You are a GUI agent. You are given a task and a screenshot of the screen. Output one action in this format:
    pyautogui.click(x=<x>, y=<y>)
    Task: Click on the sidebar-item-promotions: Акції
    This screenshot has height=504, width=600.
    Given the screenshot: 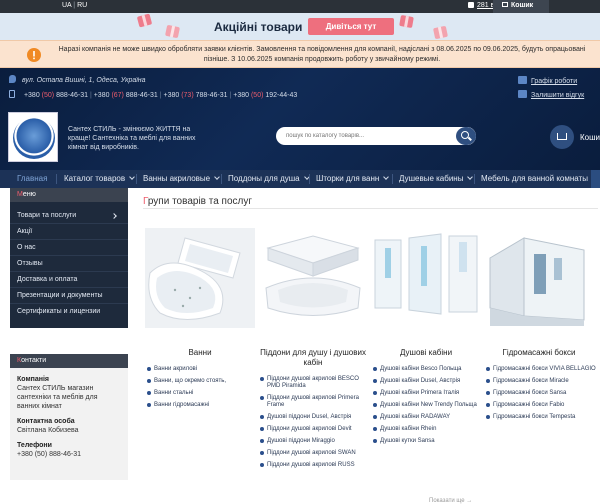 What is the action you would take?
    pyautogui.click(x=69, y=232)
    